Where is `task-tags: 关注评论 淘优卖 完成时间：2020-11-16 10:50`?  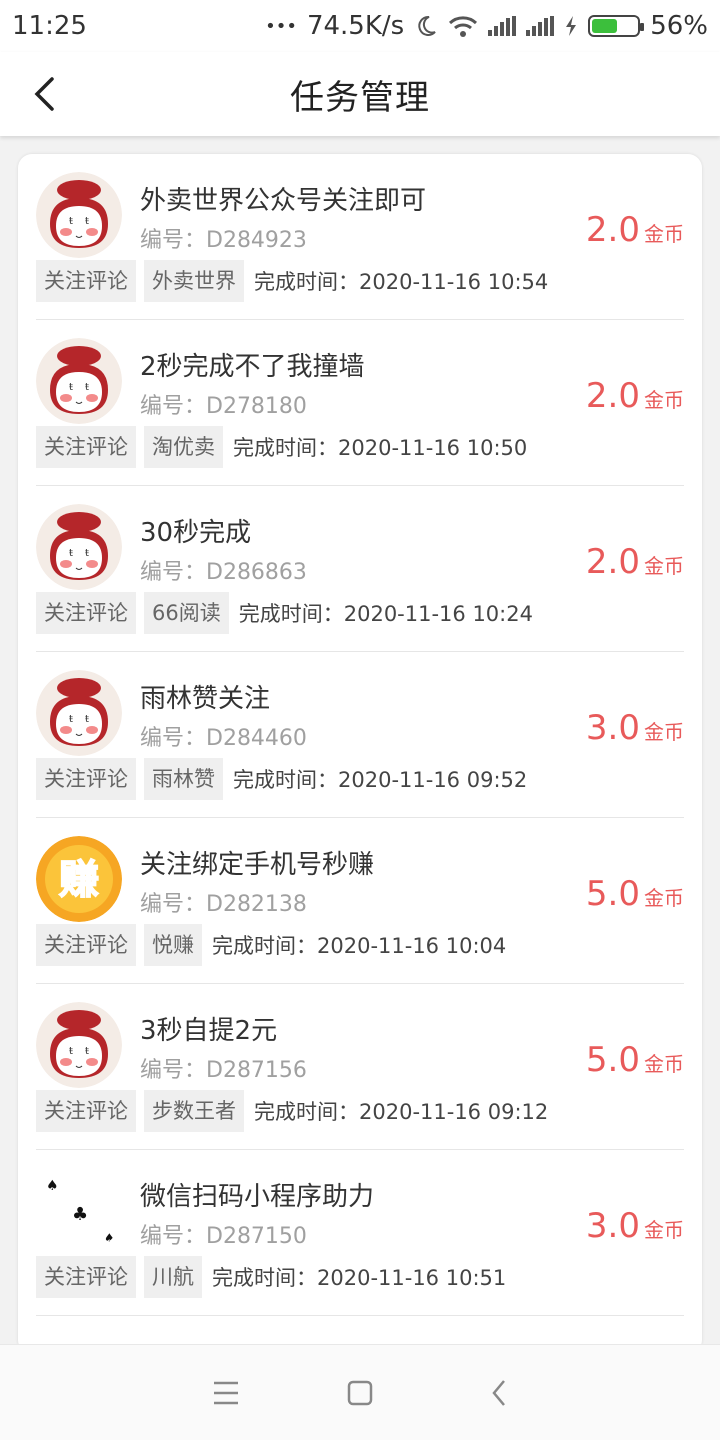
task-tags: 关注评论 淘优卖 完成时间：2020-11-16 10:50 is located at coordinates (281, 447).